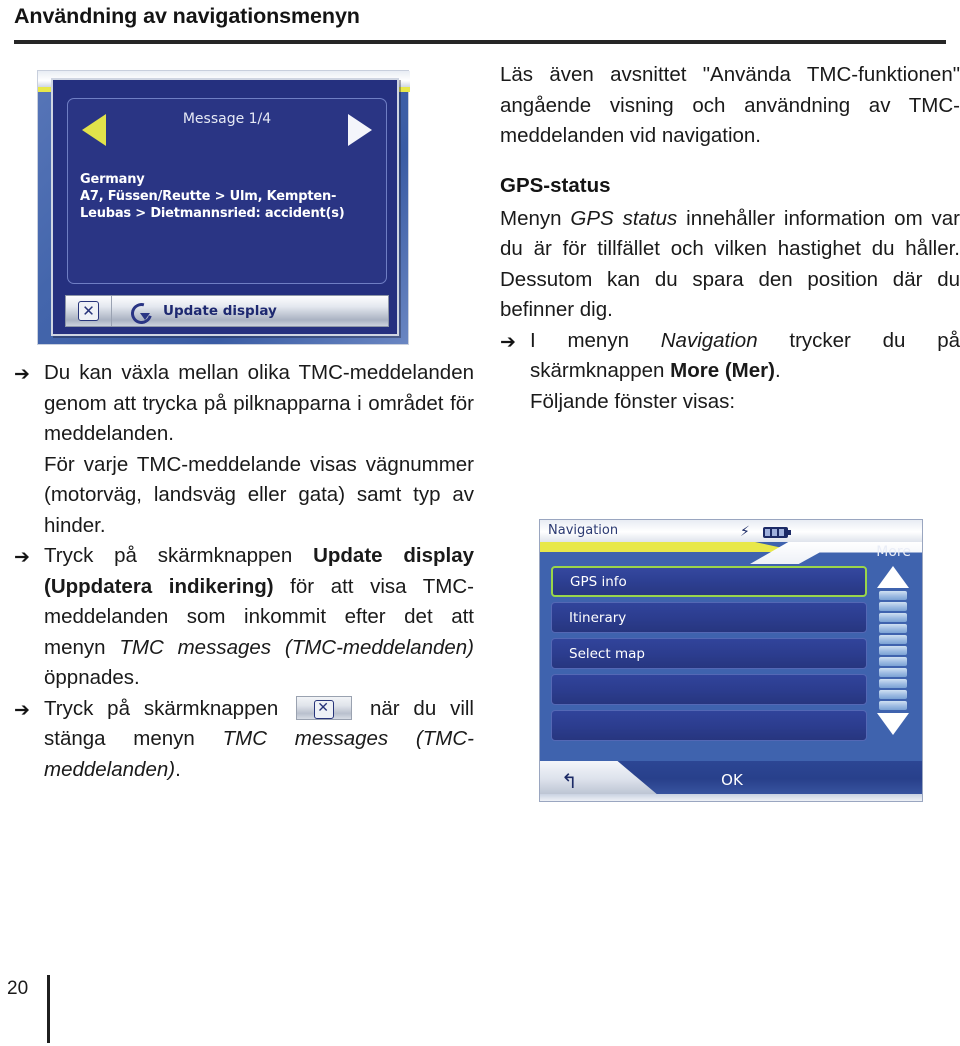  I want to click on nav-bottom-bar: ↰ OK, so click(731, 781).